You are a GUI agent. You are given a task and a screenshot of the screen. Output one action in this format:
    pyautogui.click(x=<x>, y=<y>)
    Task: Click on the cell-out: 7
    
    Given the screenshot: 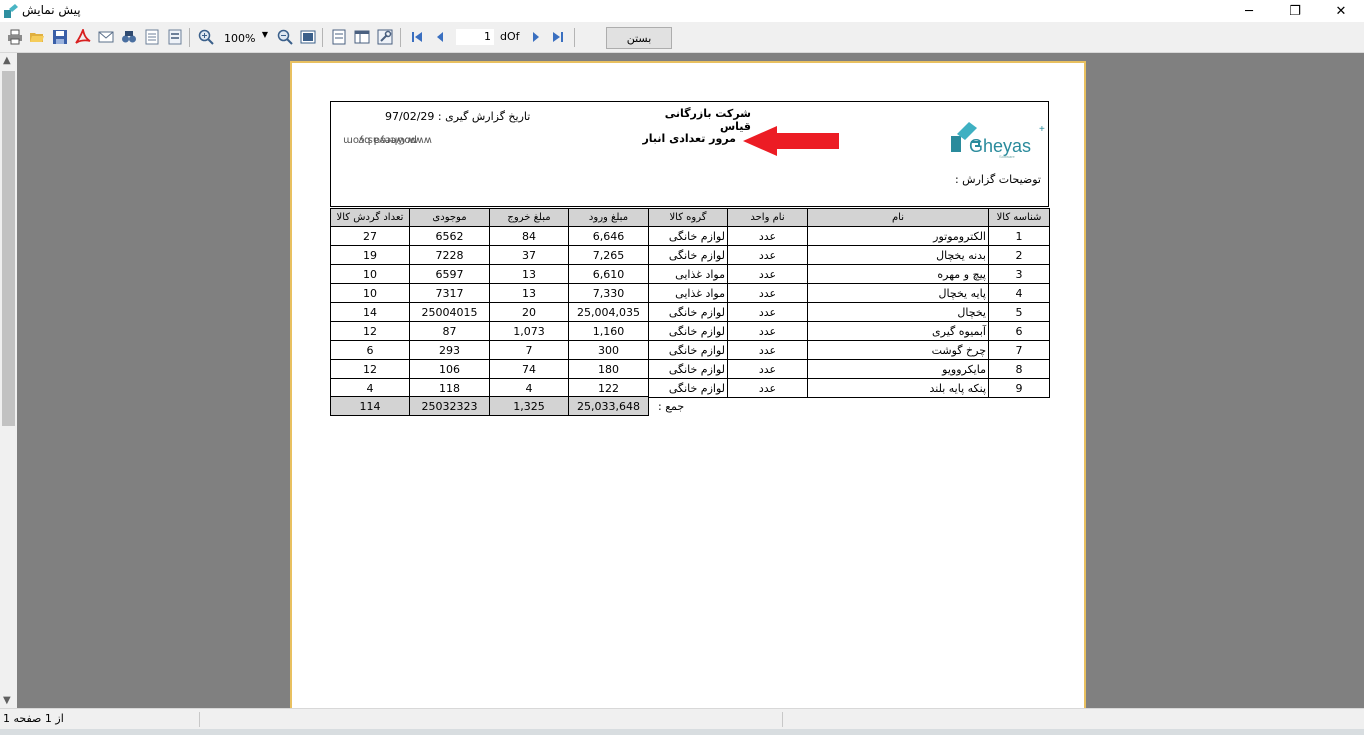 What is the action you would take?
    pyautogui.click(x=529, y=350)
    